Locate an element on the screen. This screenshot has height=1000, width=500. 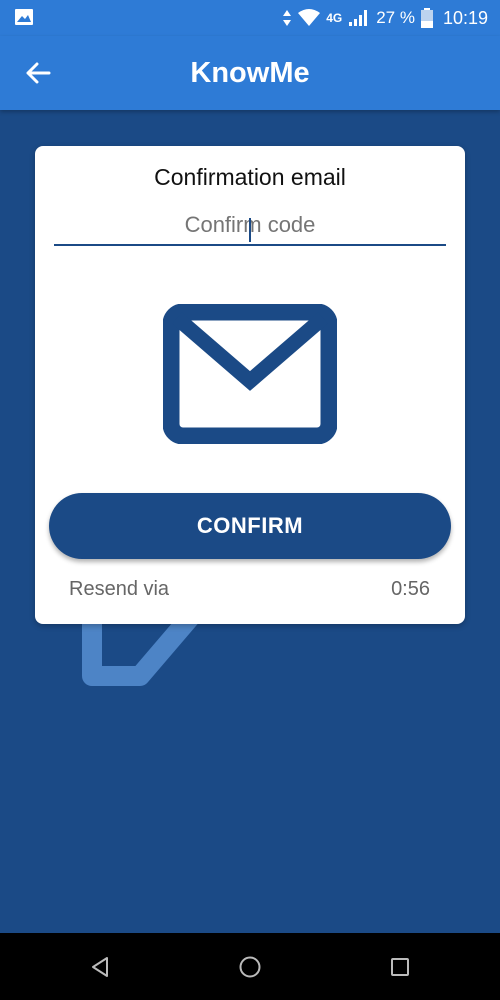
app-bar: KnowMe is located at coordinates (250, 73).